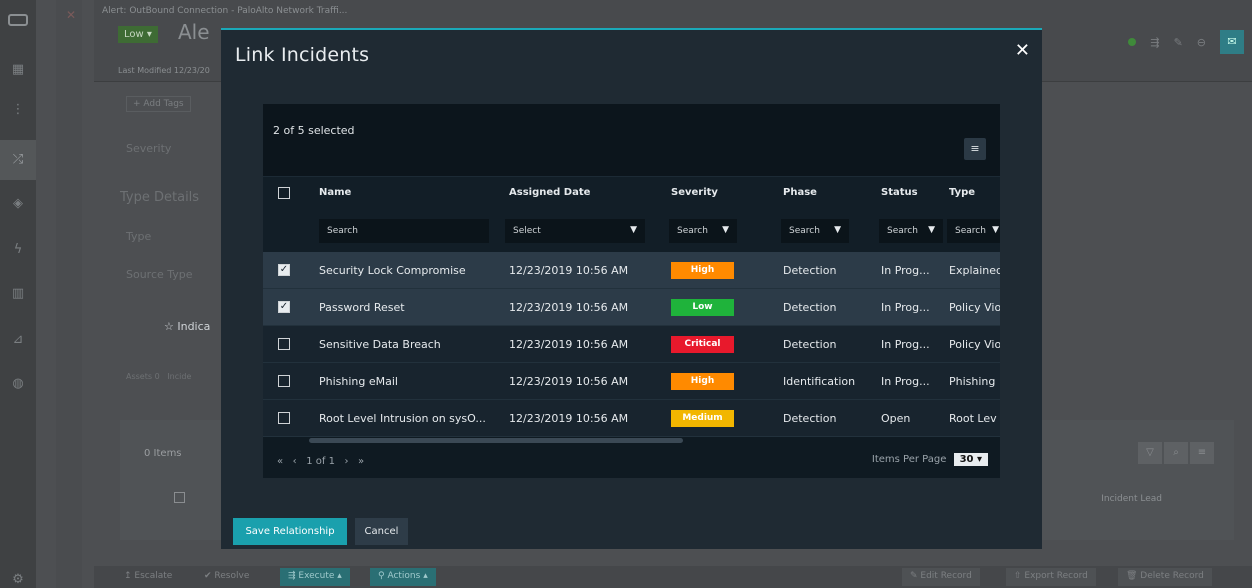 This screenshot has height=588, width=1252. What do you see at coordinates (380, 344) in the screenshot?
I see `incident-name: Sensitive Data Breach` at bounding box center [380, 344].